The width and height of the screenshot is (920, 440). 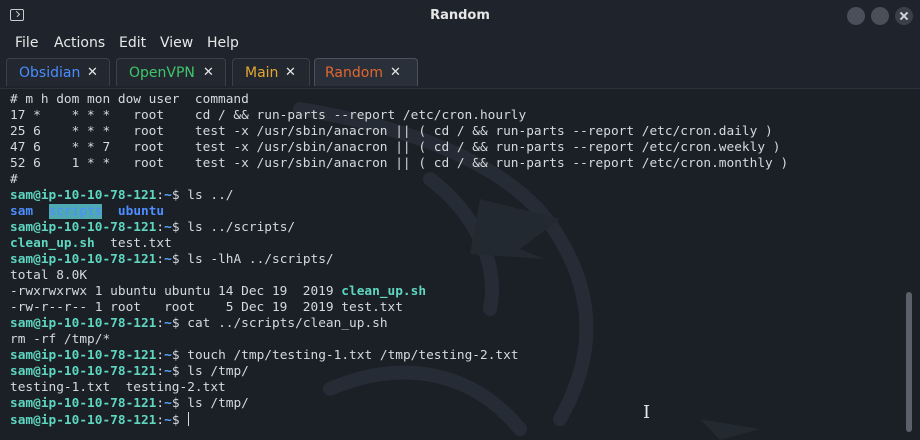 I want to click on menu-file: File, so click(x=26, y=43).